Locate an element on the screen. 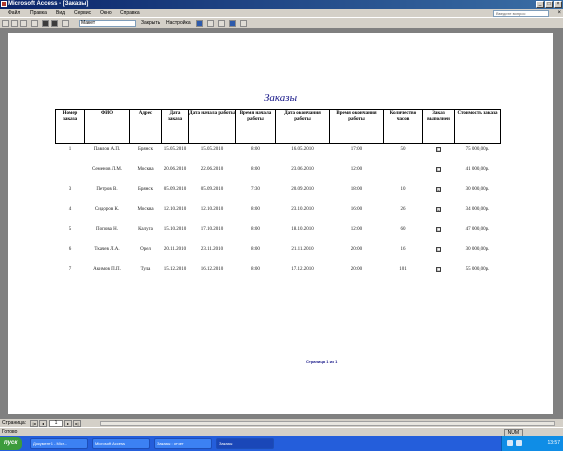 This screenshot has height=451, width=563. menu-help: Справка is located at coordinates (130, 13).